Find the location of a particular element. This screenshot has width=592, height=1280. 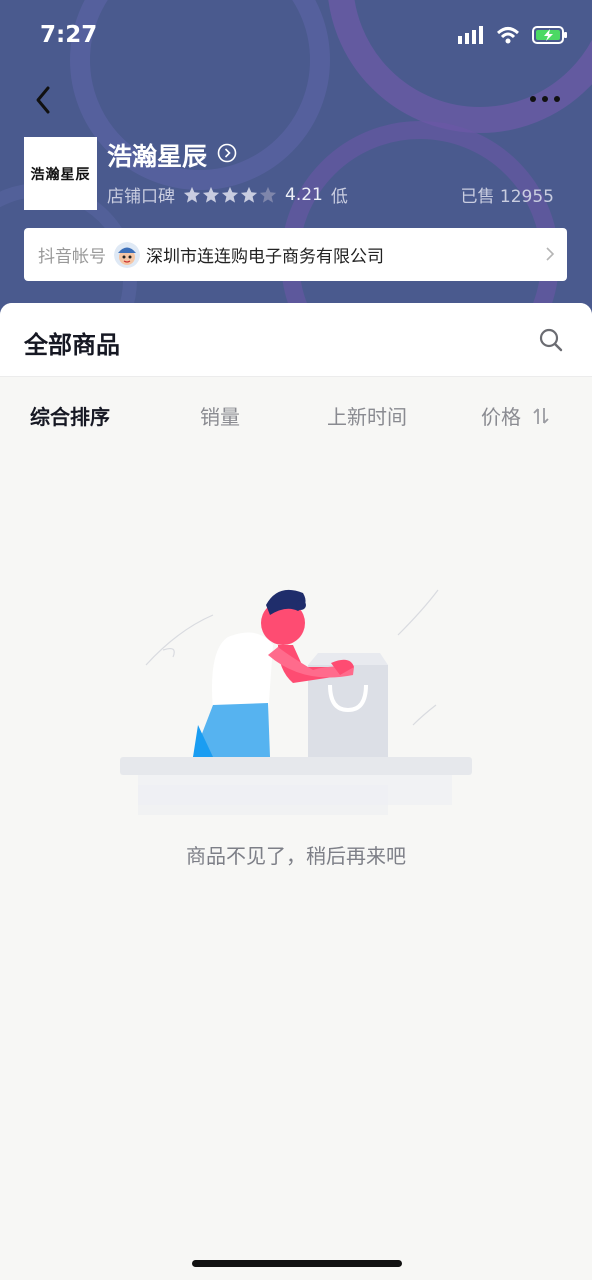

sort-price: 价格 is located at coordinates (515, 415).